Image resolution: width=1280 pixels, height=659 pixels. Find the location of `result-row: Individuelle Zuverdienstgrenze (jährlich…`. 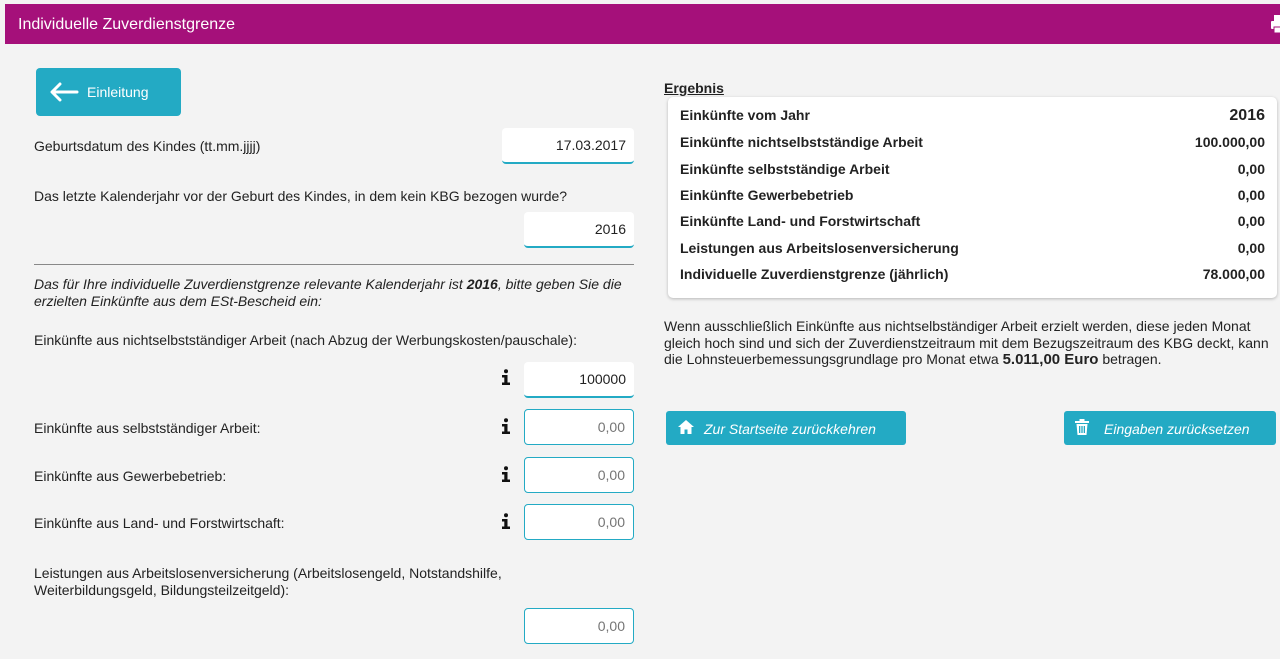

result-row: Individuelle Zuverdienstgrenze (jährlich… is located at coordinates (972, 274).